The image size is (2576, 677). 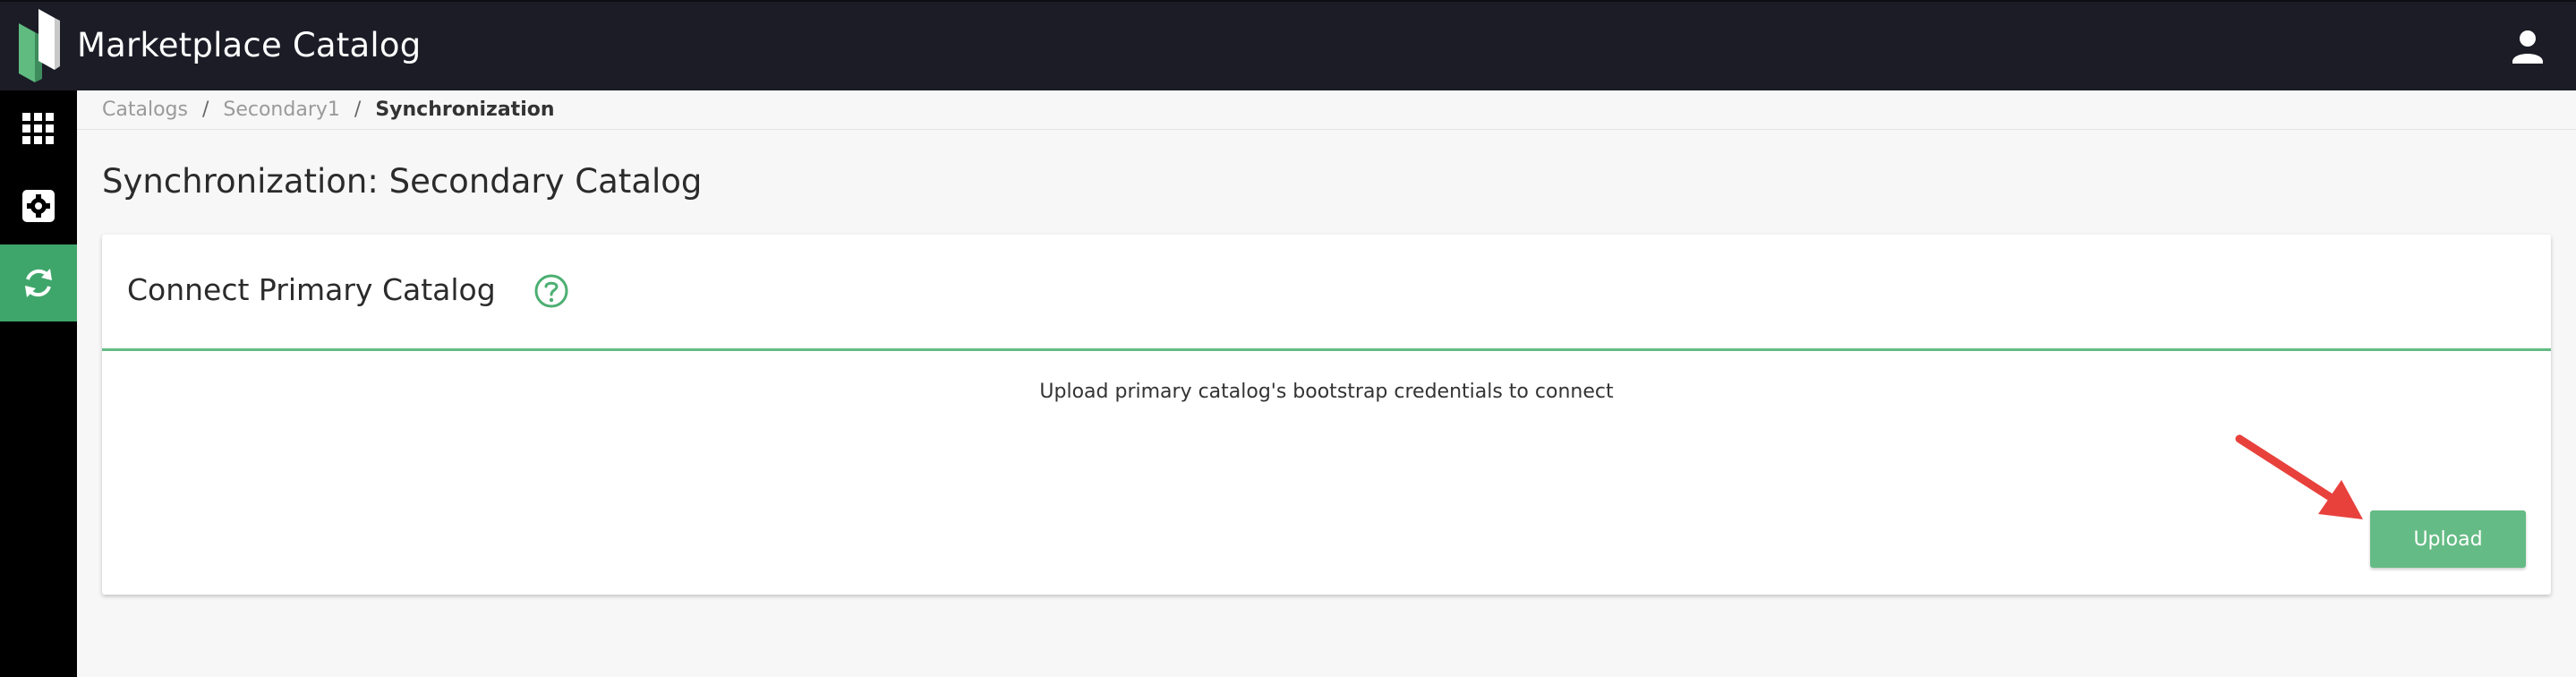 I want to click on breadcrumb-secondary1: Secondary1, so click(x=281, y=110).